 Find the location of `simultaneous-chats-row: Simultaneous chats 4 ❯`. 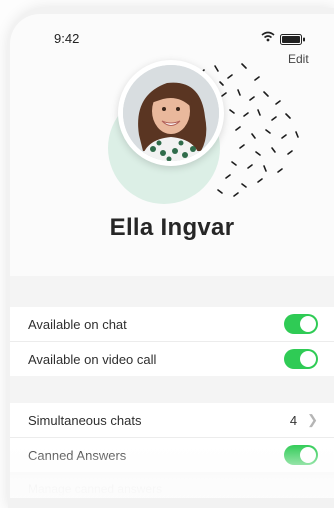

simultaneous-chats-row: Simultaneous chats 4 ❯ is located at coordinates (172, 420).